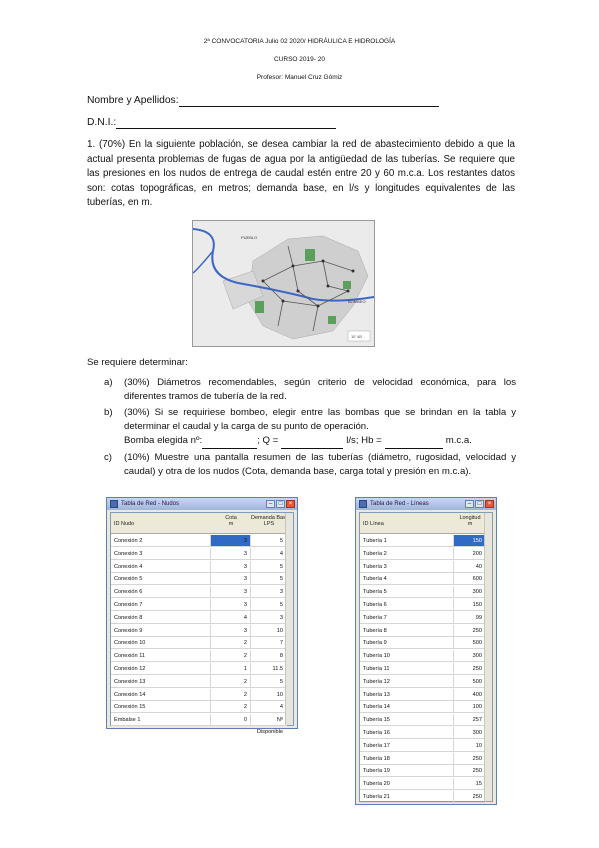 This screenshot has width=599, height=848. I want to click on cell-node-demand: Nº Disponible, so click(269, 724).